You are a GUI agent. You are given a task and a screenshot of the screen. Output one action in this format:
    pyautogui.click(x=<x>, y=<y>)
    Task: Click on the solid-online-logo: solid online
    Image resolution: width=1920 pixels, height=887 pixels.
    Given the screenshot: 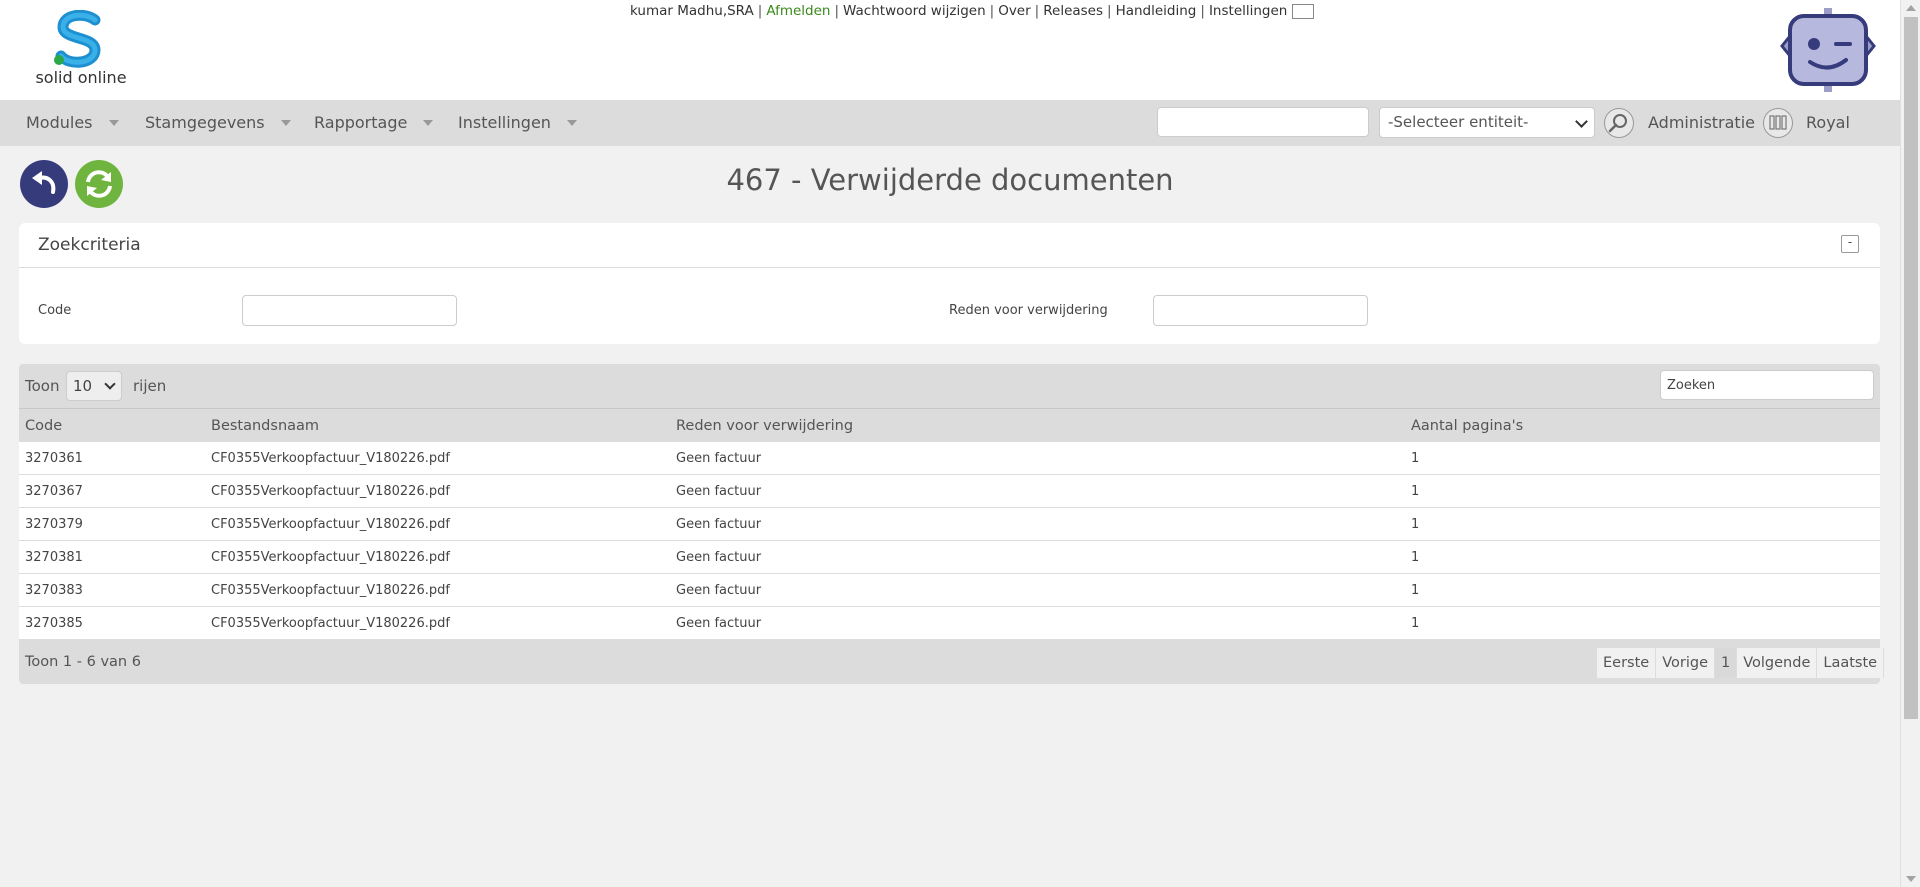 What is the action you would take?
    pyautogui.click(x=81, y=50)
    